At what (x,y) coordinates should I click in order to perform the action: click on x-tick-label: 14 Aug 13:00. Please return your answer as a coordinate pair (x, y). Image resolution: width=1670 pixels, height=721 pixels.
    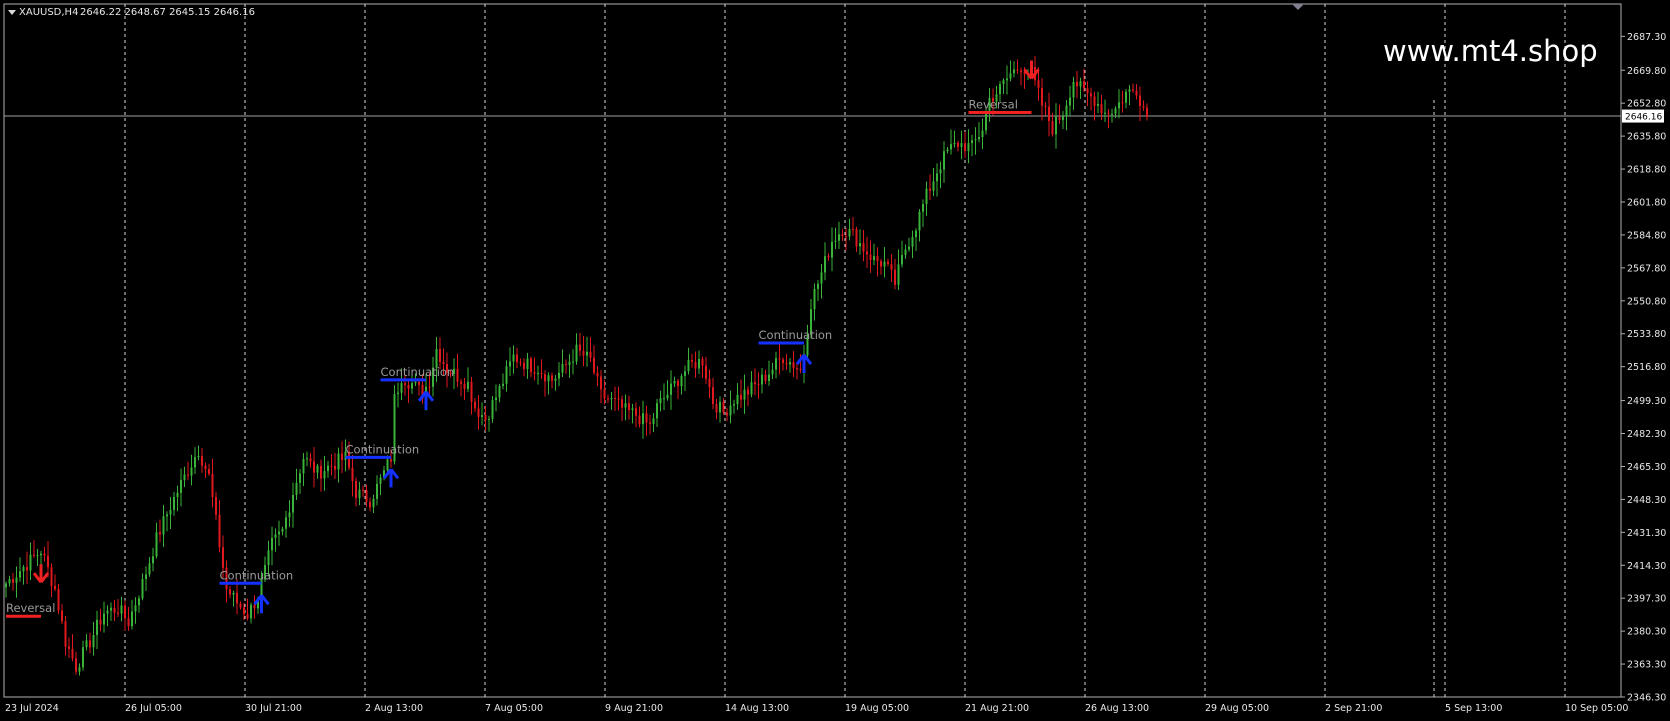
    Looking at the image, I should click on (757, 708).